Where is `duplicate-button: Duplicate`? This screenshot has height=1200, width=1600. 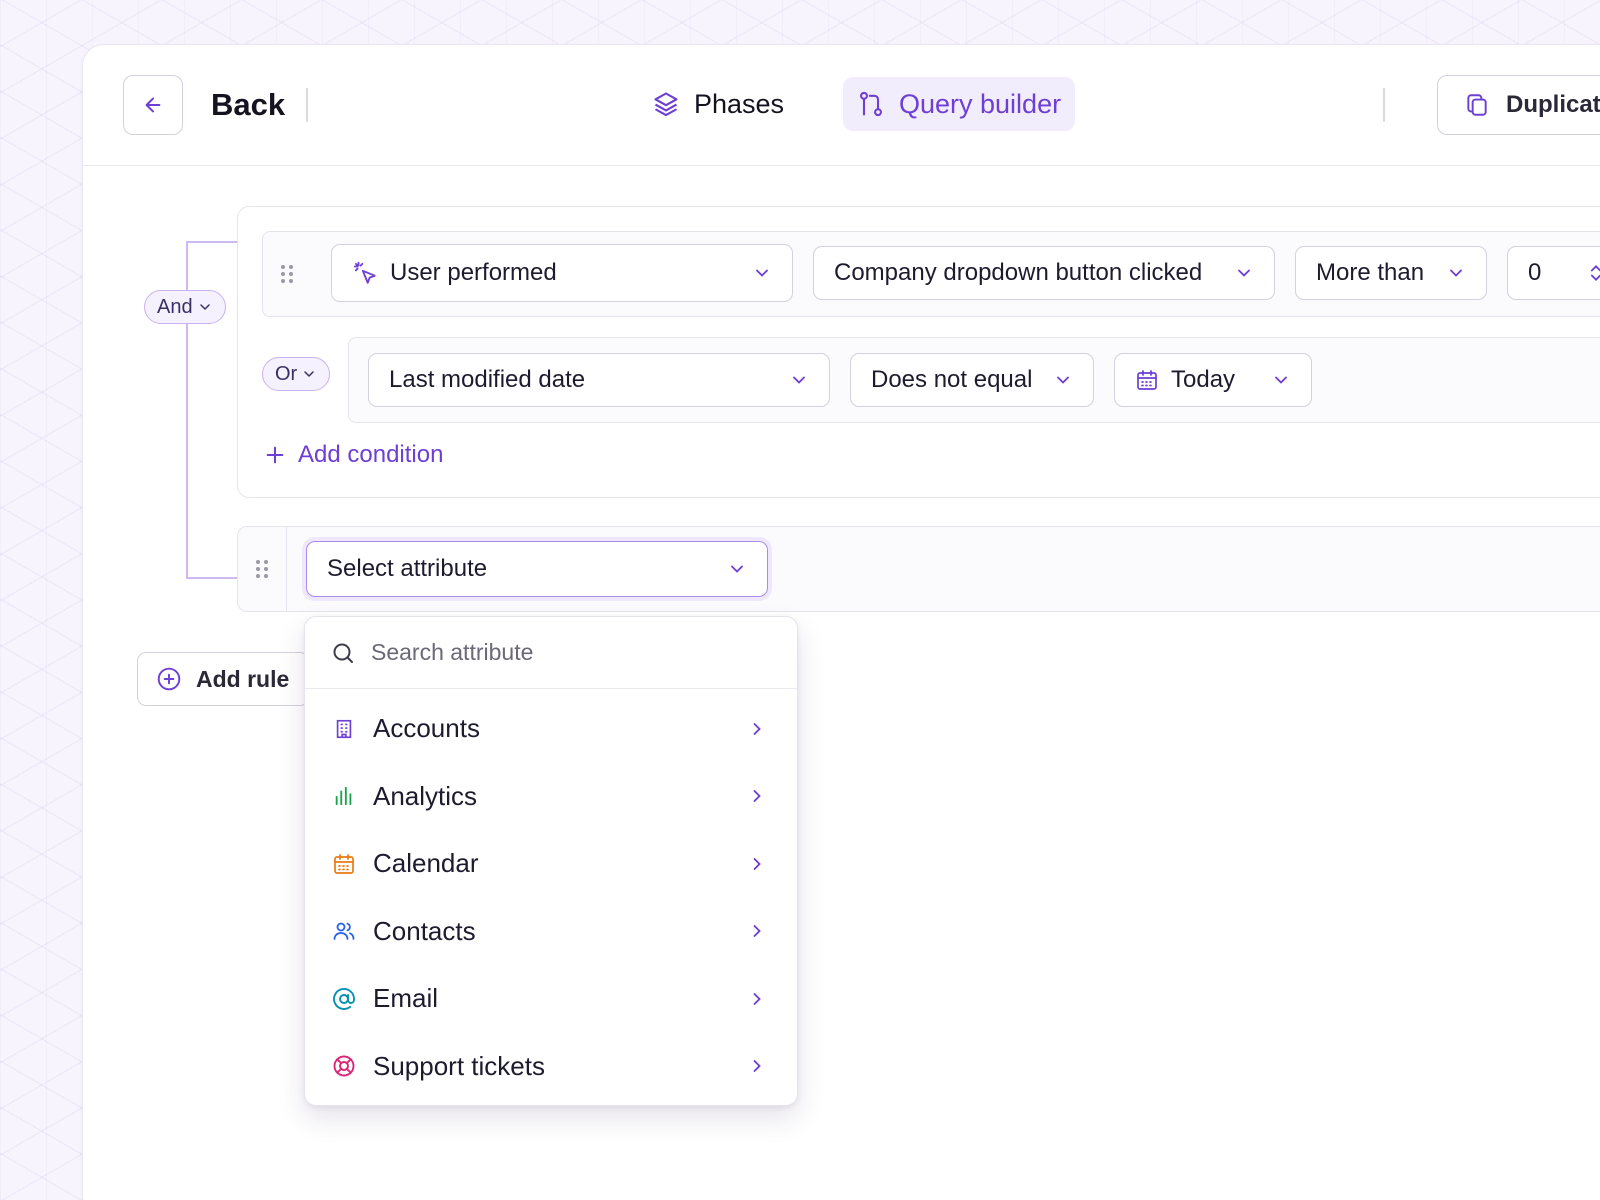
duplicate-button: Duplicate is located at coordinates (1518, 105).